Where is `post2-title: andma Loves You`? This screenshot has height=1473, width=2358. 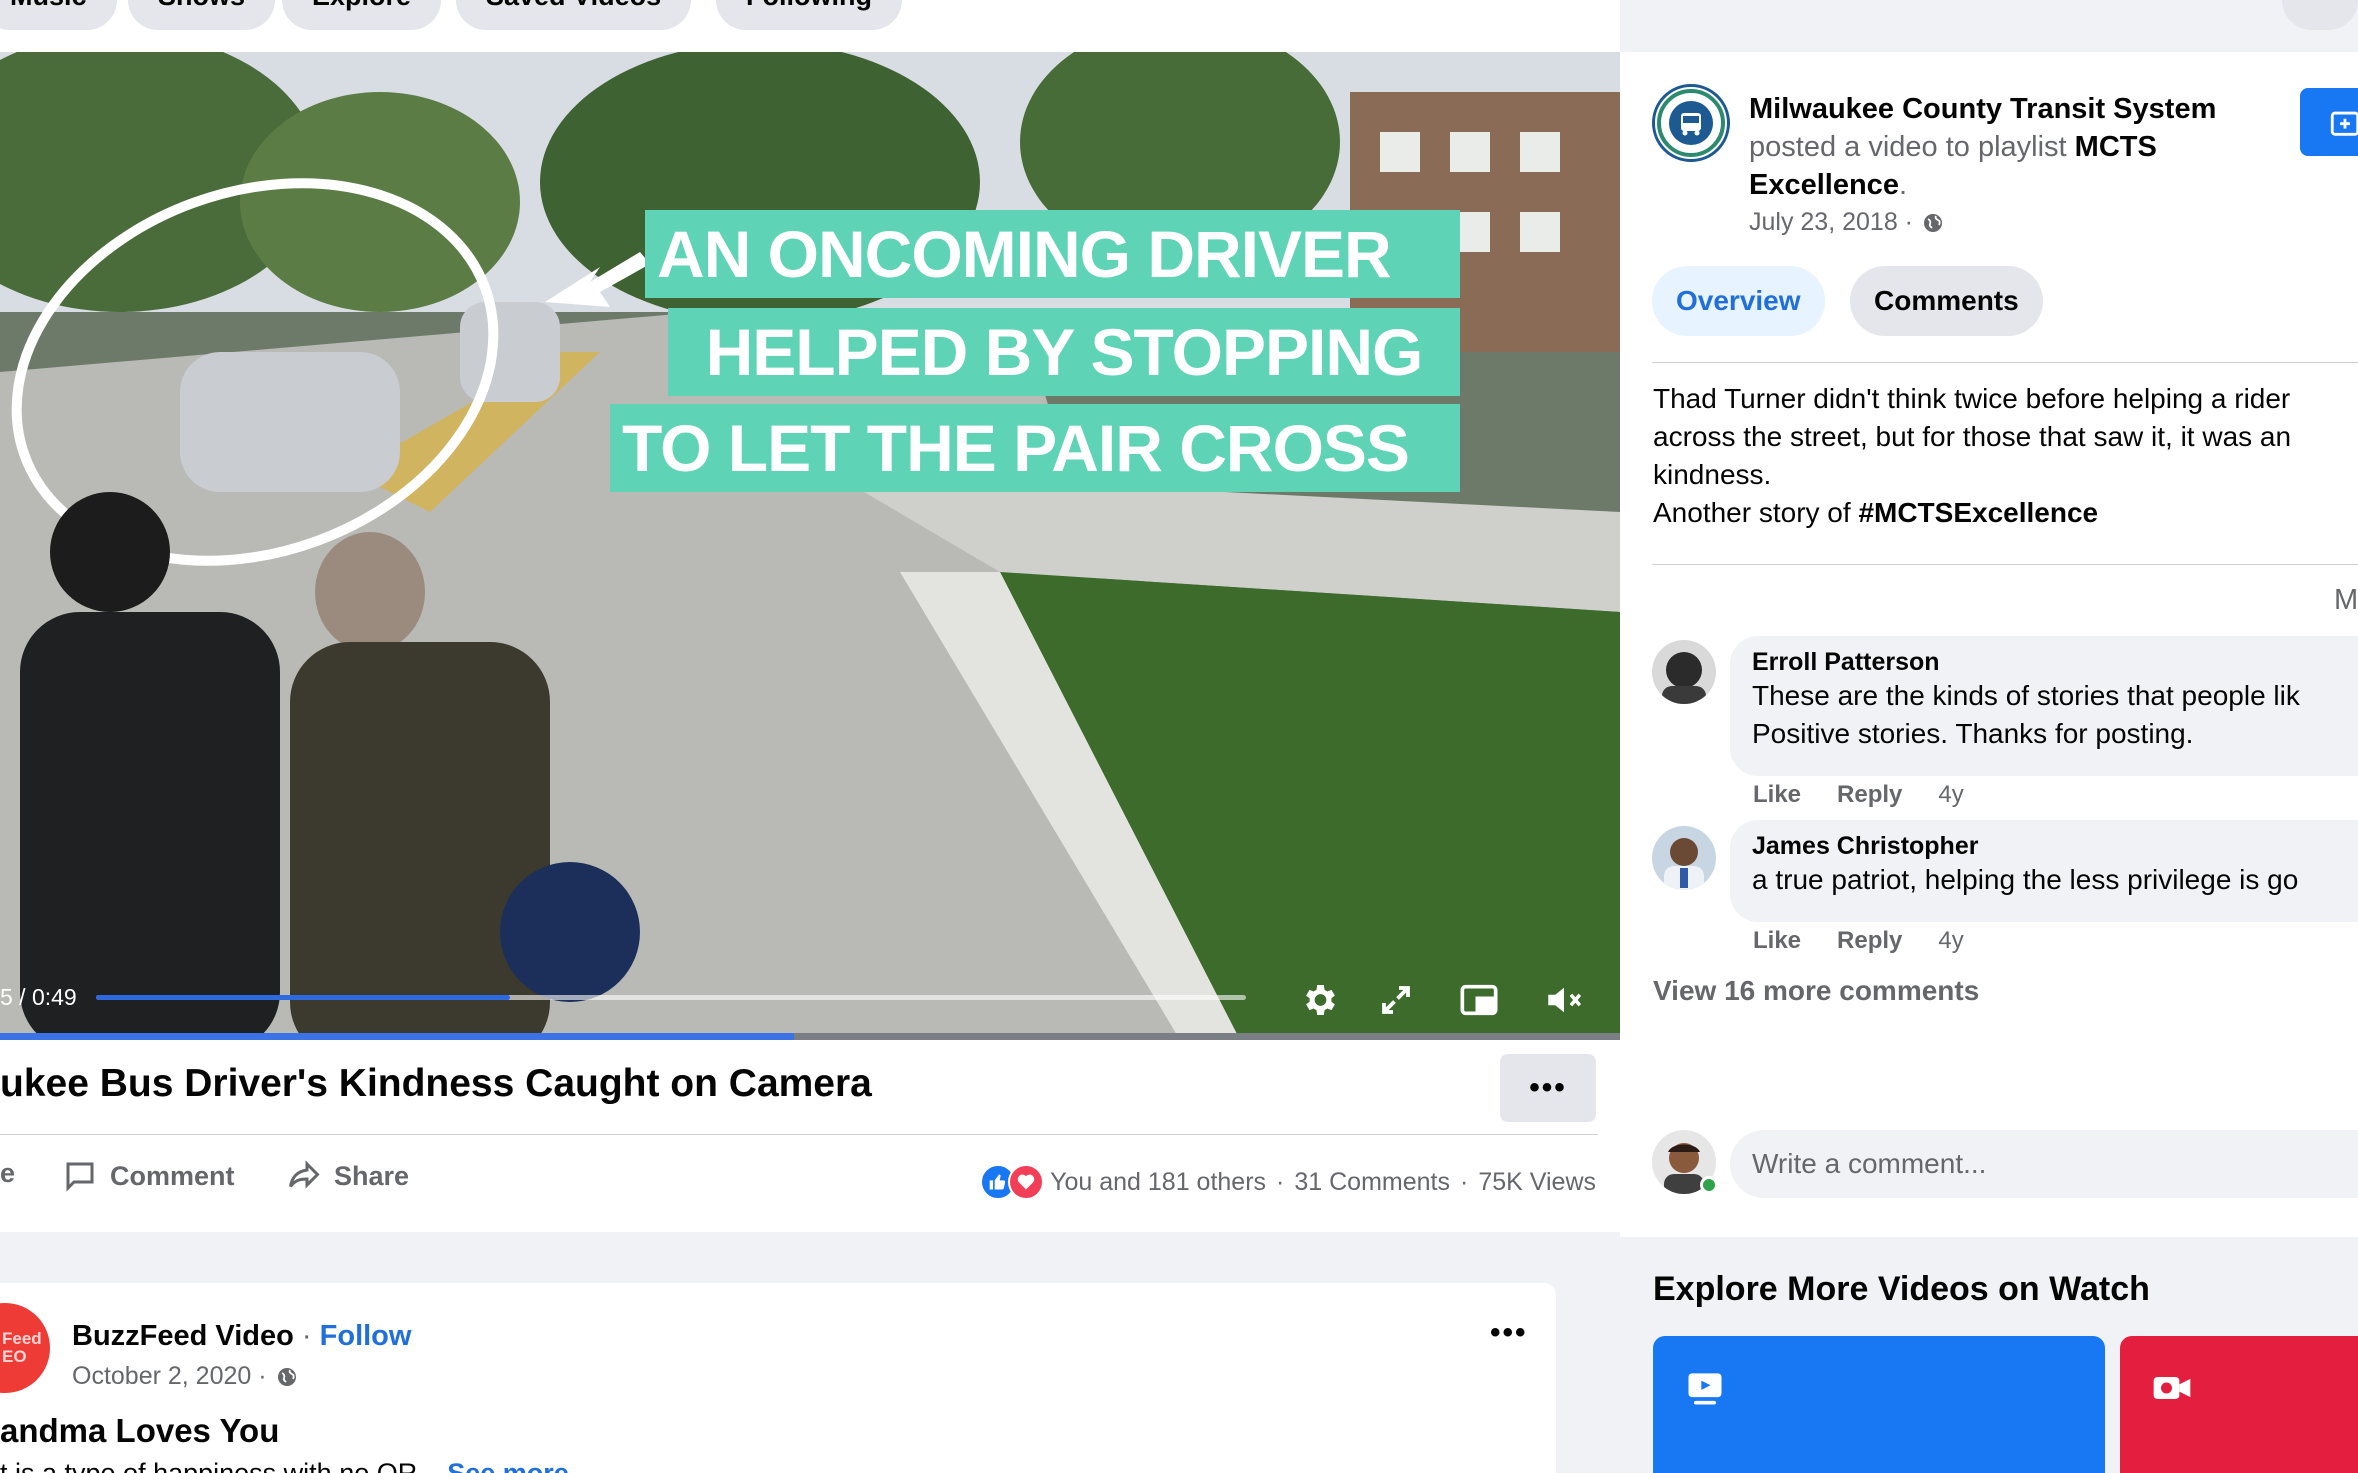 post2-title: andma Loves You is located at coordinates (140, 1430).